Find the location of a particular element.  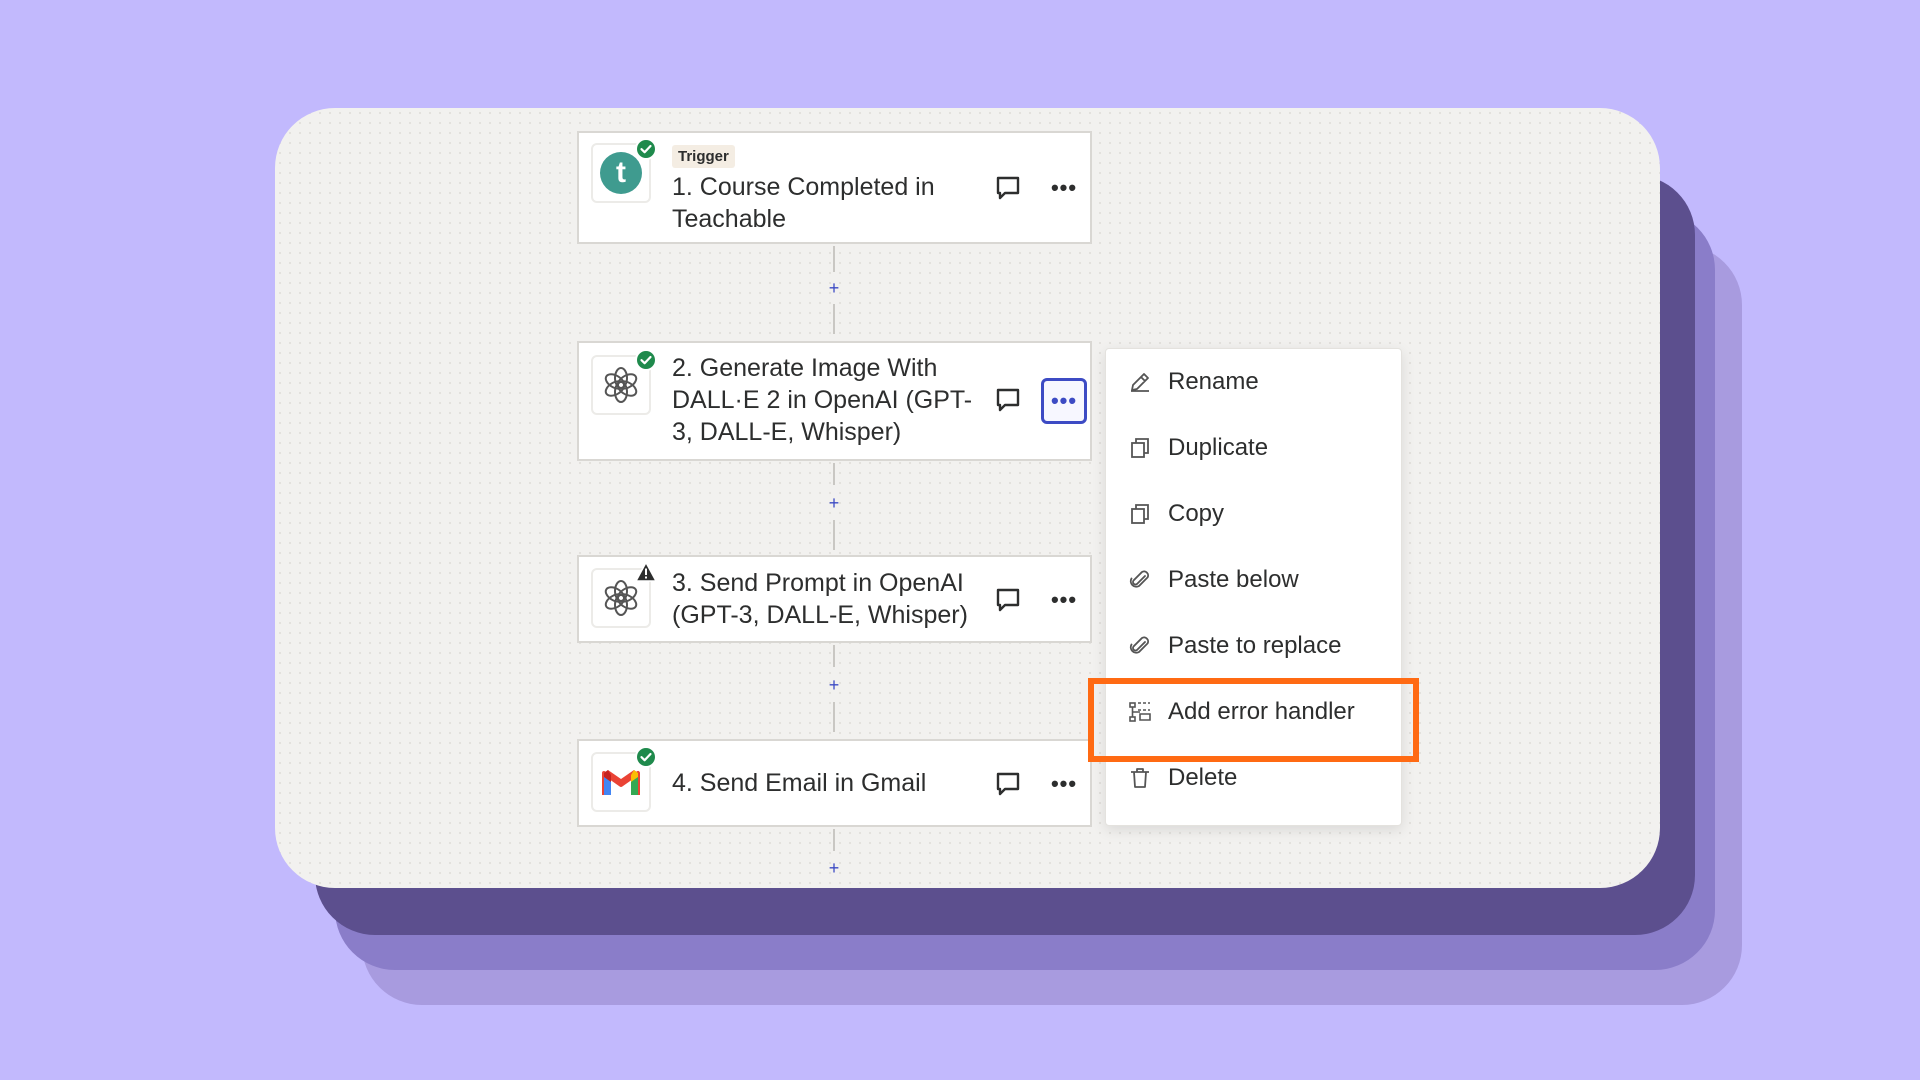

highlight-box is located at coordinates (1253, 720).